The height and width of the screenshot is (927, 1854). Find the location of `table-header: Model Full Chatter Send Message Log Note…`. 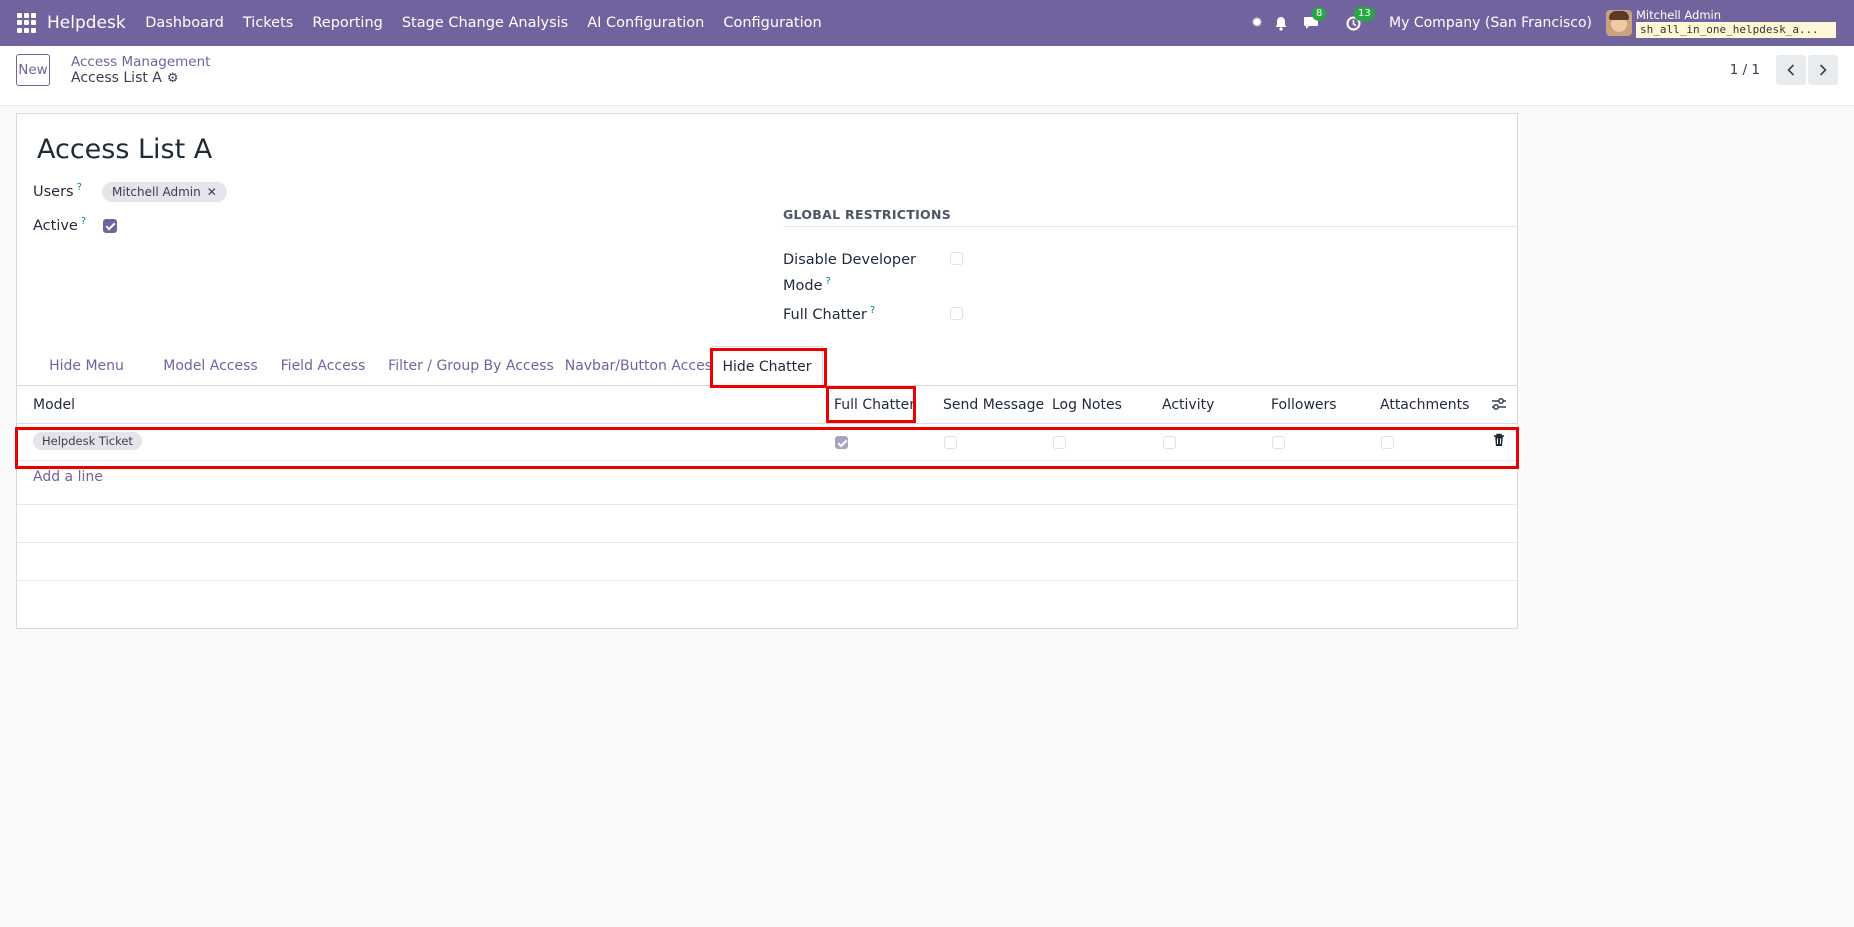

table-header: Model Full Chatter Send Message Log Note… is located at coordinates (767, 405).